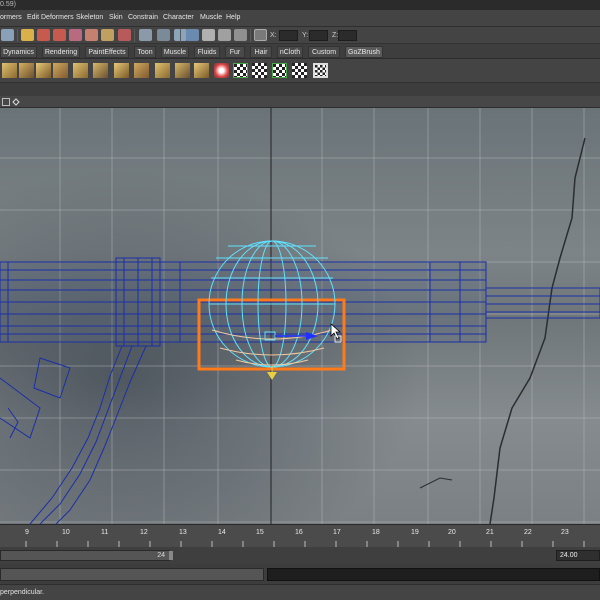 Image resolution: width=600 pixels, height=600 pixels. Describe the element at coordinates (452, 532) in the screenshot. I see `time-tick-label: 20` at that location.